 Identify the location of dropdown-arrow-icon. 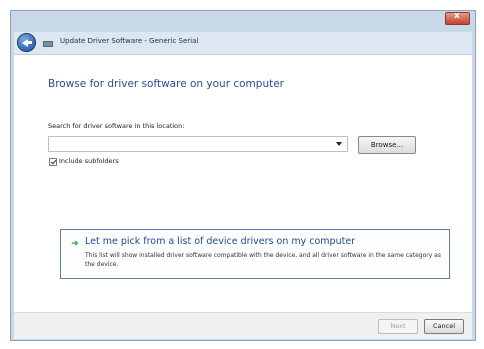
(339, 144).